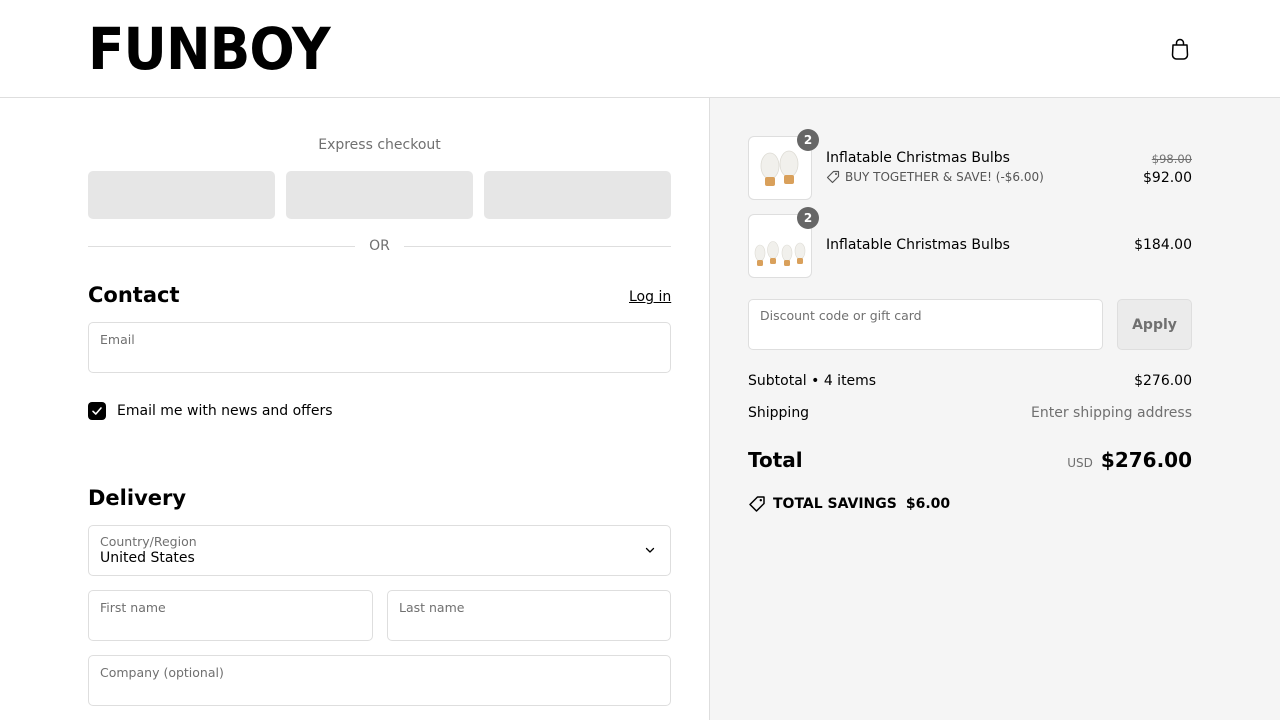 This screenshot has width=1280, height=720. Describe the element at coordinates (1111, 413) in the screenshot. I see `shipping-value: Enter shipping address` at that location.